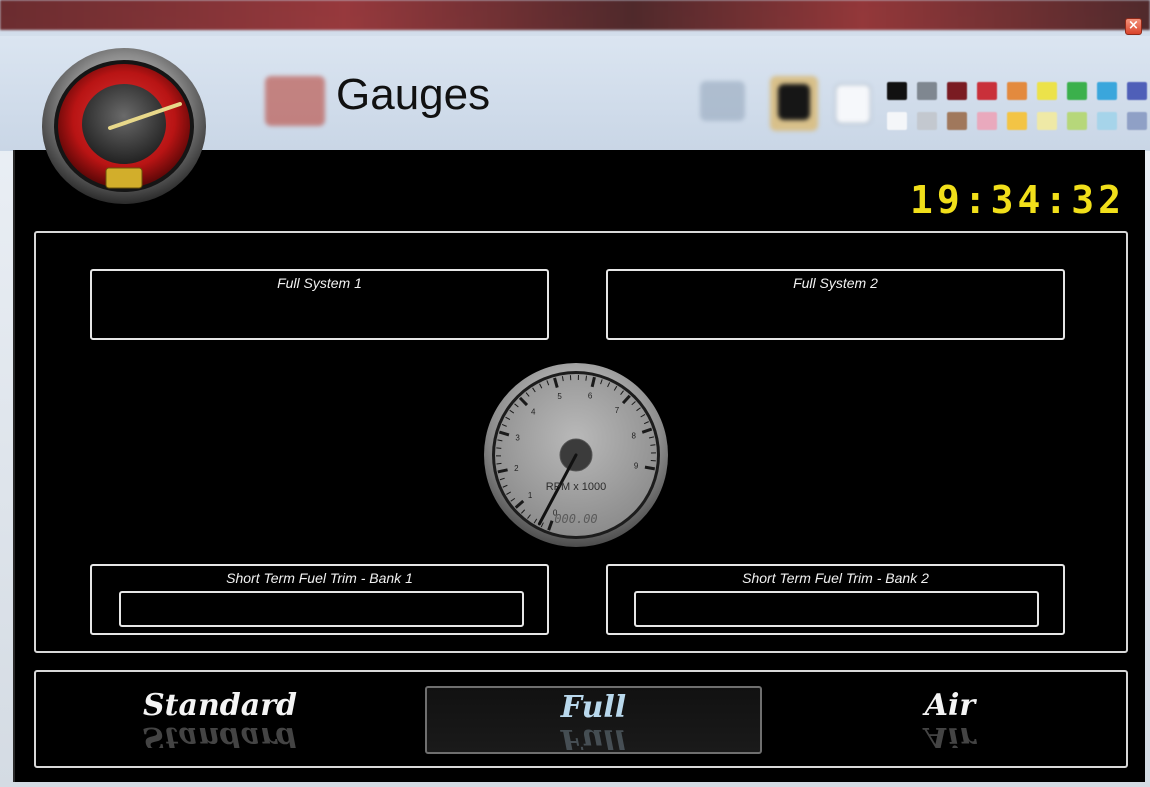 This screenshot has width=1150, height=787. Describe the element at coordinates (319, 578) in the screenshot. I see `stft-bank-1-title: Short Term Fuel Trim - Bank 1` at that location.